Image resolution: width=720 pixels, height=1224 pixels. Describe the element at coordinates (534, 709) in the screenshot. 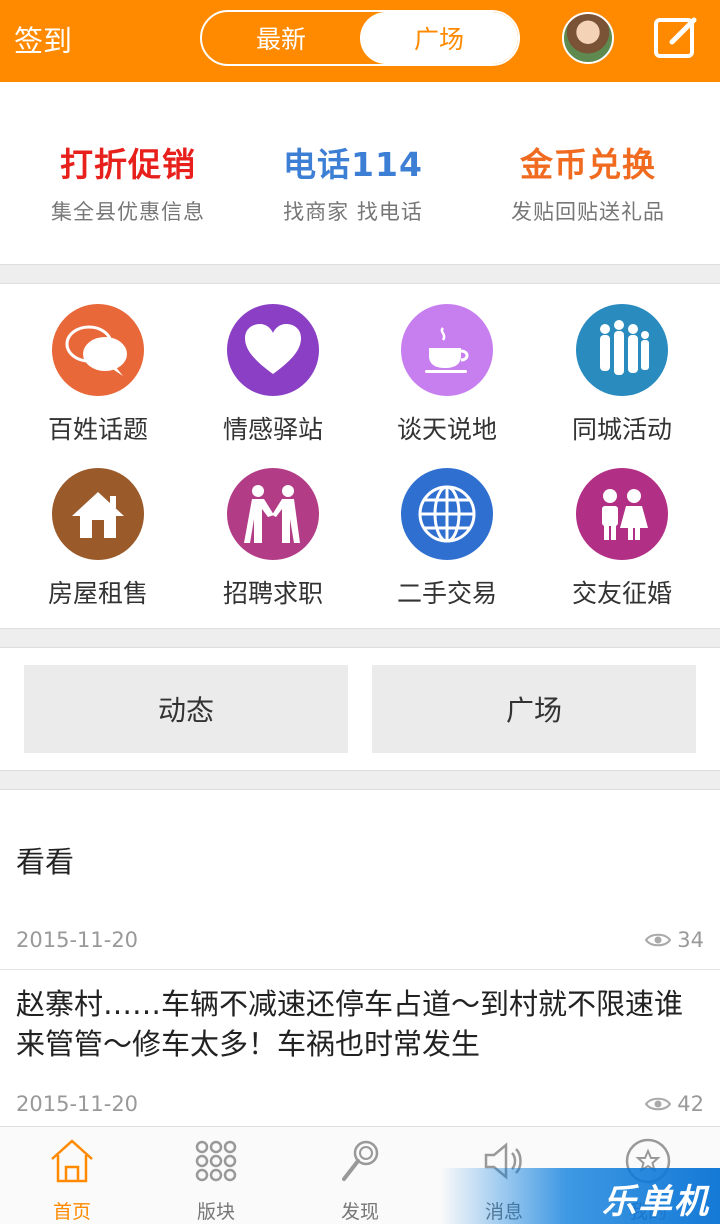

I see `square-button: 广场` at that location.